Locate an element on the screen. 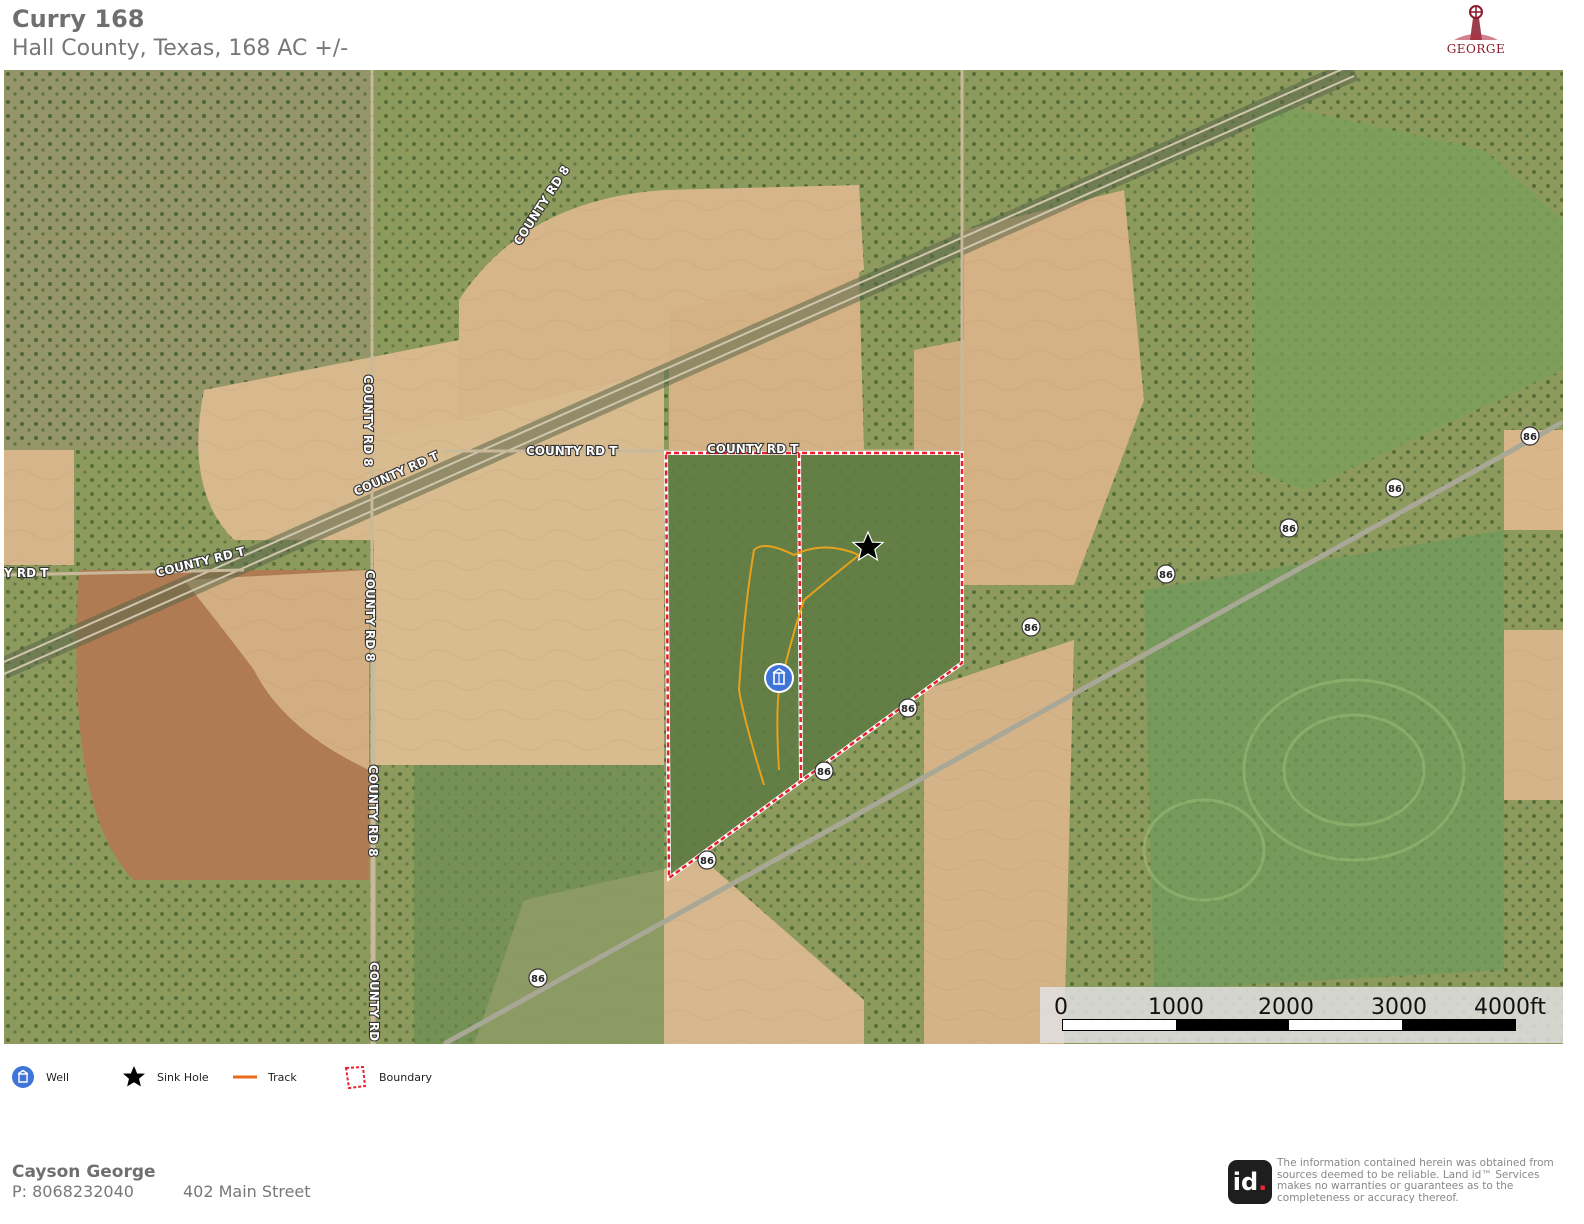 The height and width of the screenshot is (1224, 1584). well-icon is located at coordinates (23, 1077).